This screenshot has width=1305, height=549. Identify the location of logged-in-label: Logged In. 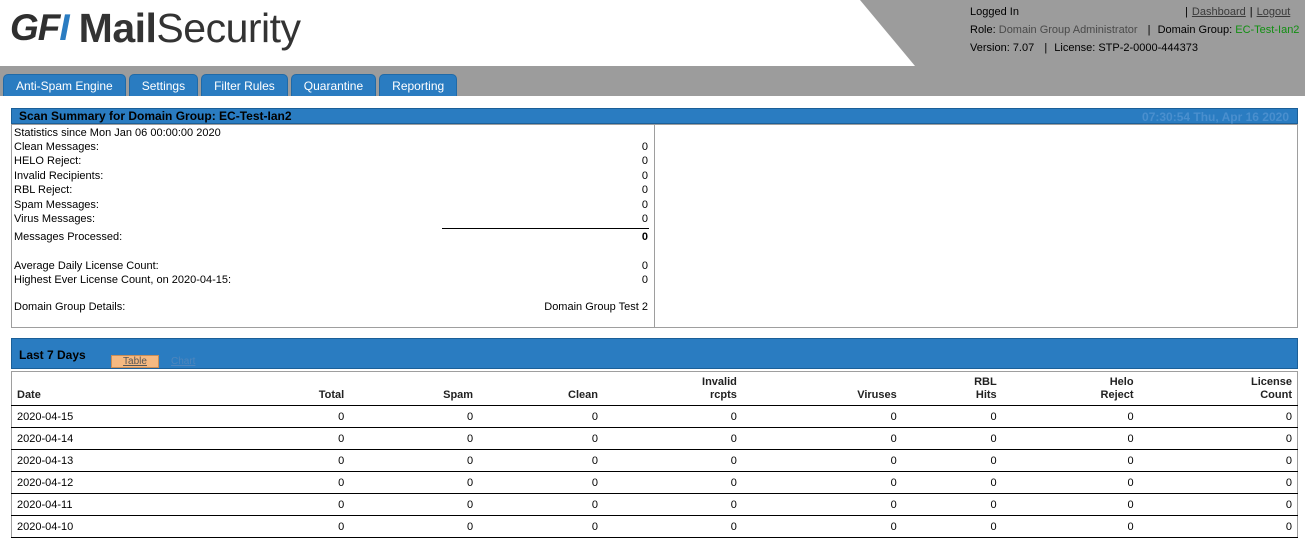
(994, 12).